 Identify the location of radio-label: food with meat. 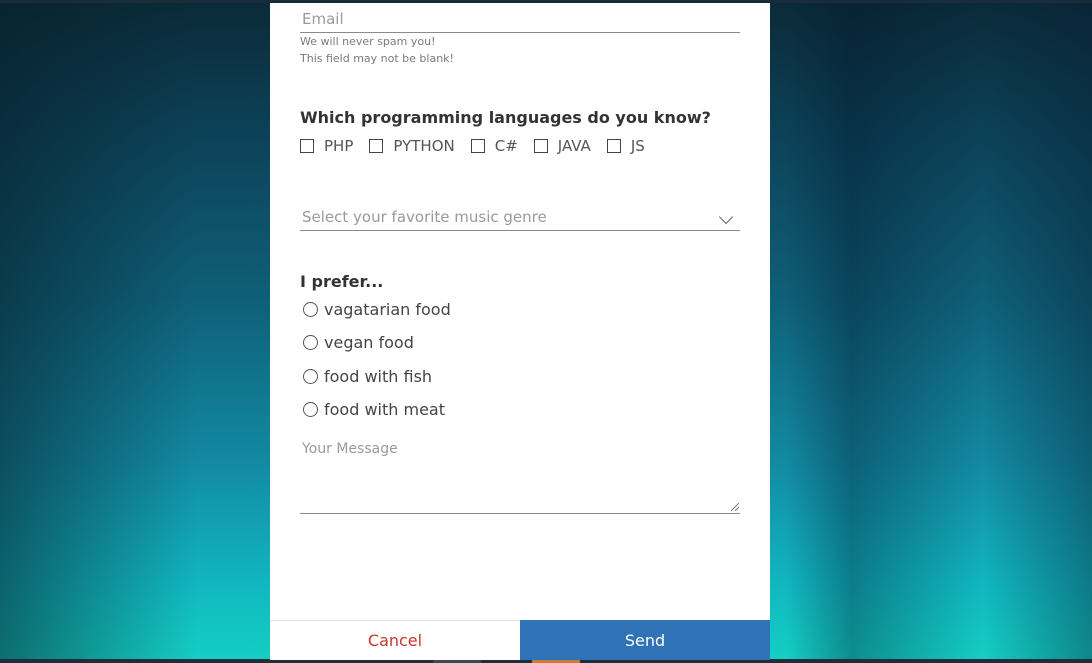
(384, 409).